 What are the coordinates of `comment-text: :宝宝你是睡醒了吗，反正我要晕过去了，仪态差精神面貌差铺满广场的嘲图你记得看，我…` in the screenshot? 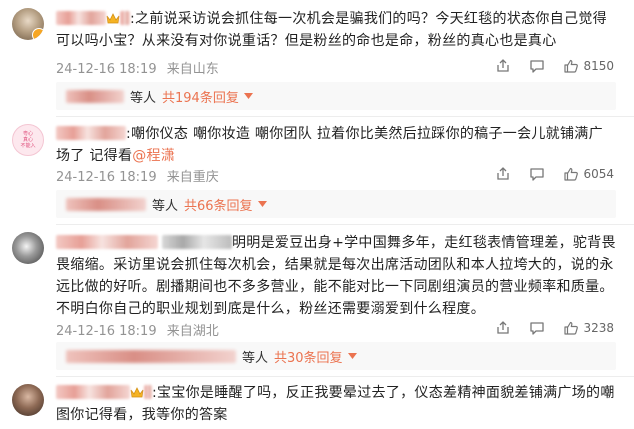 It's located at (336, 404).